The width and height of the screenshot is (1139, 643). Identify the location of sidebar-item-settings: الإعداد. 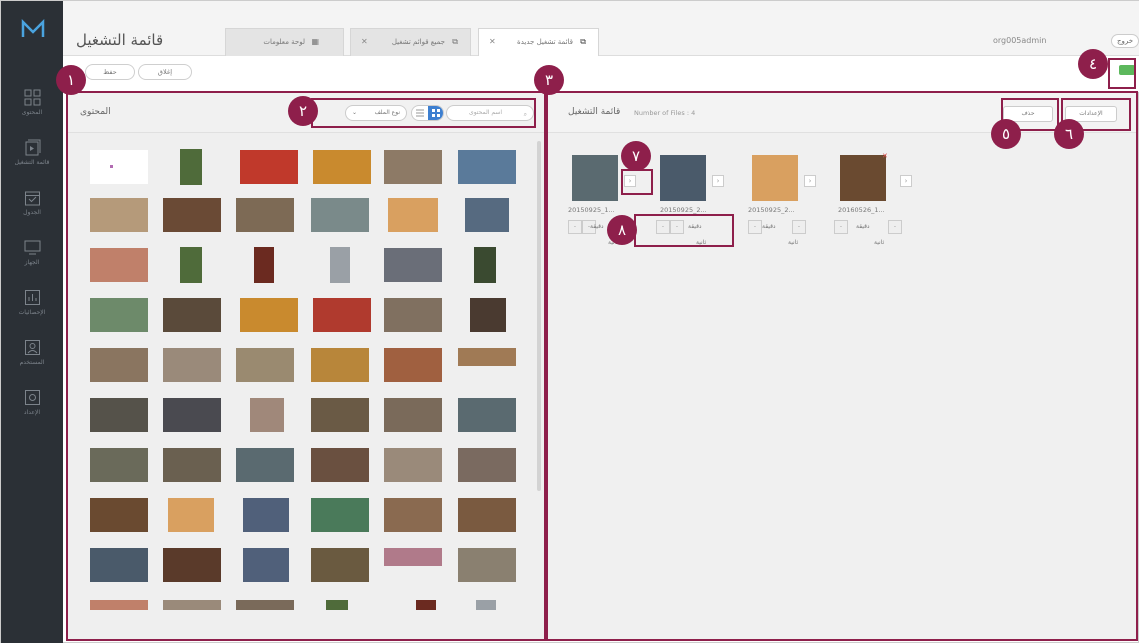
(32, 414).